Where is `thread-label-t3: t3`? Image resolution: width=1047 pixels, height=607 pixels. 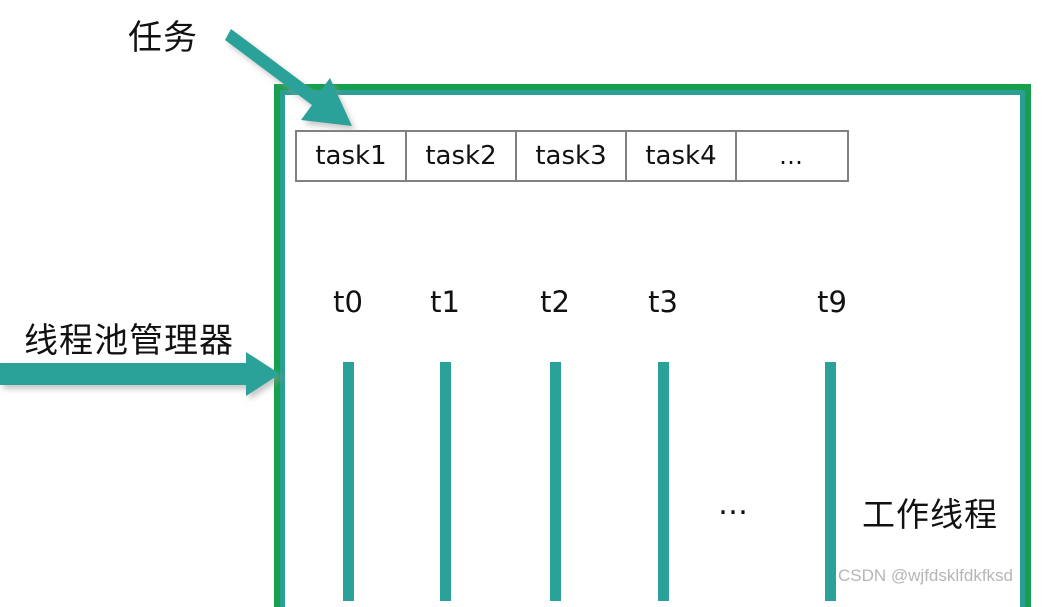 thread-label-t3: t3 is located at coordinates (663, 302).